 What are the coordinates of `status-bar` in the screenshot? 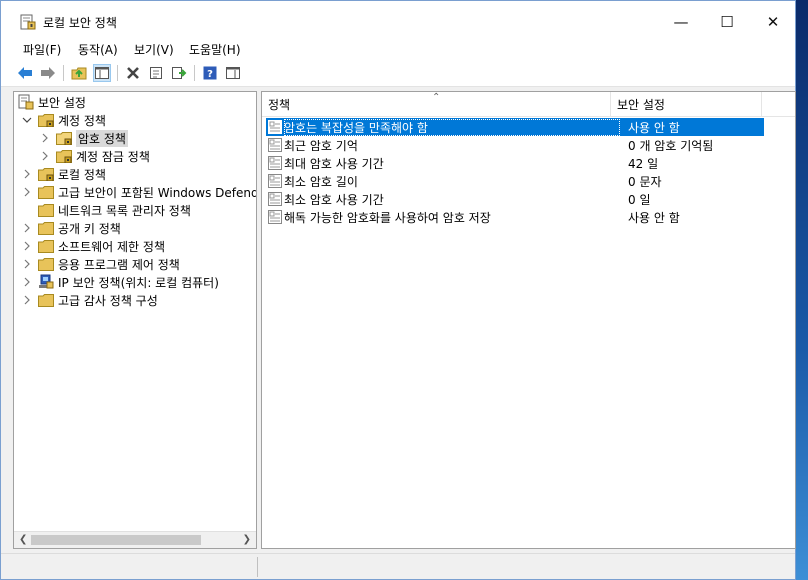 It's located at (398, 566).